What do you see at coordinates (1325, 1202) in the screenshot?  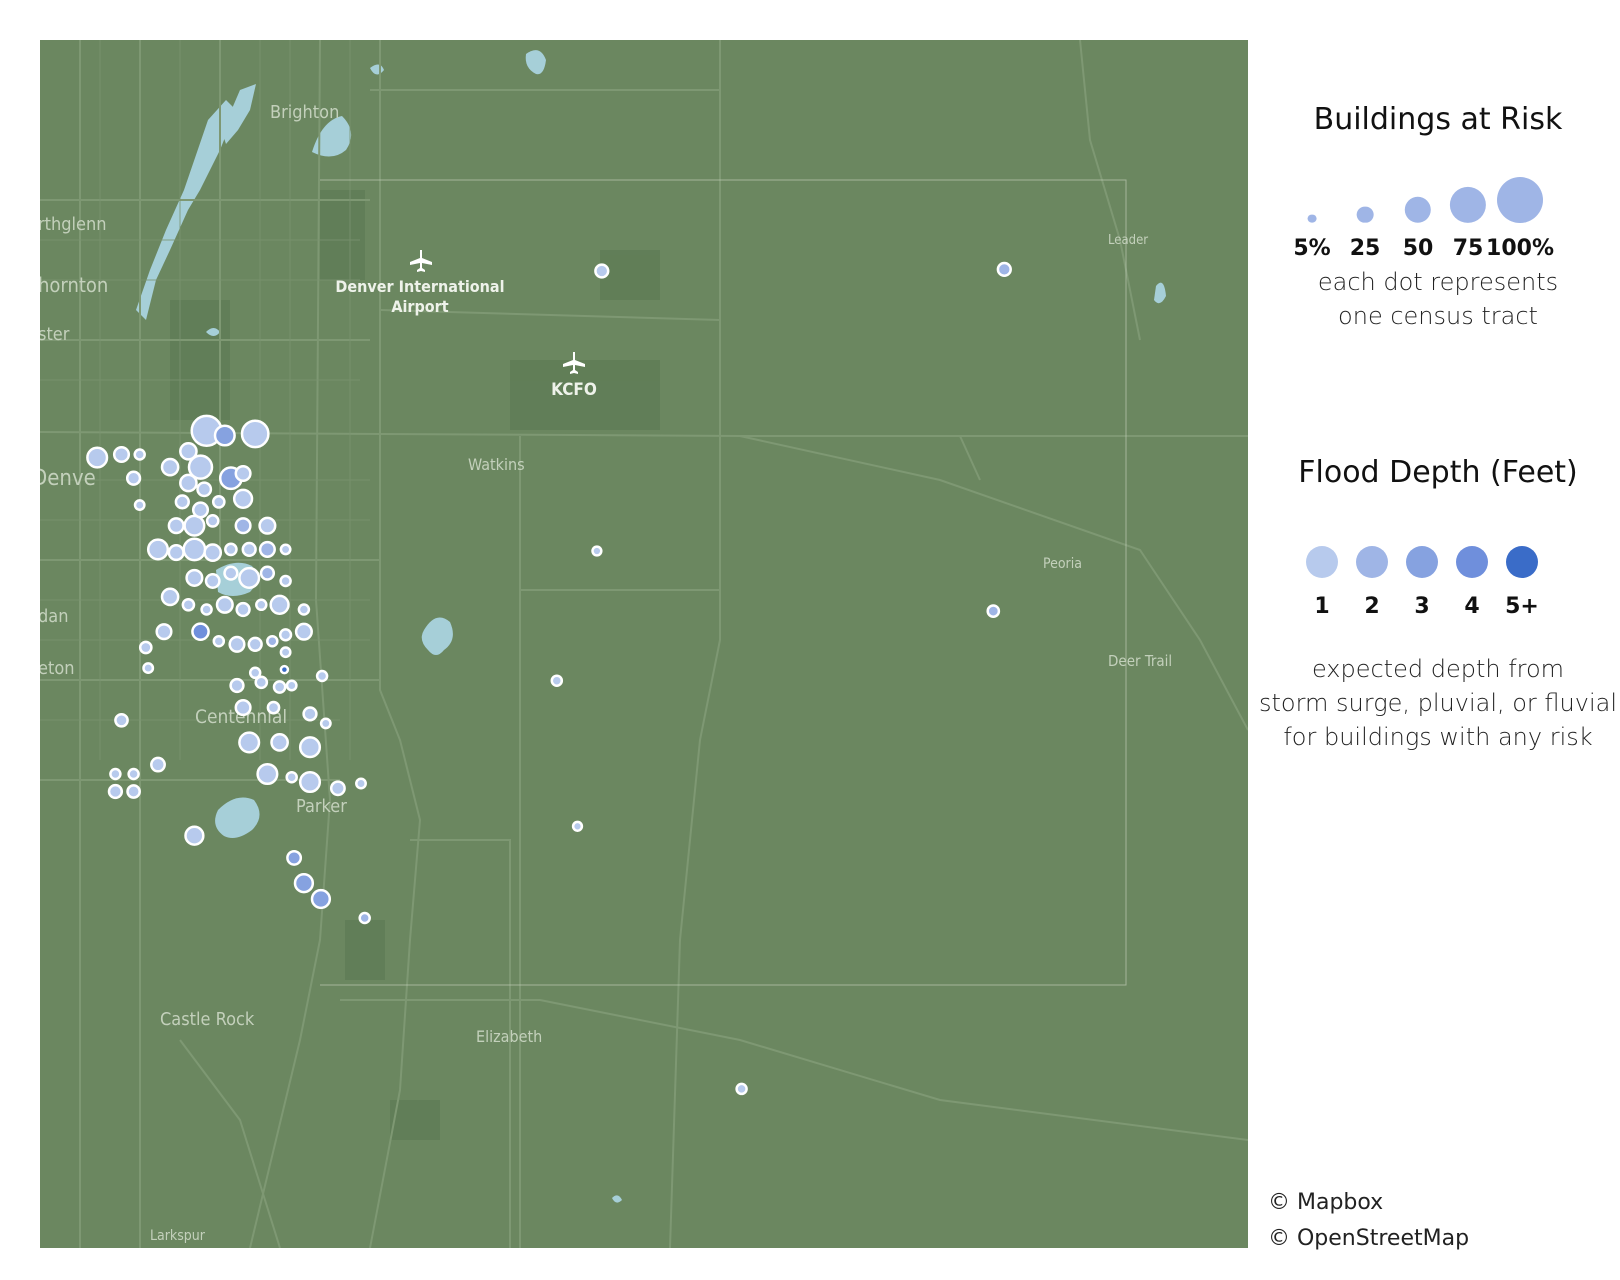 I see `attribution-mapbox: © Mapbox` at bounding box center [1325, 1202].